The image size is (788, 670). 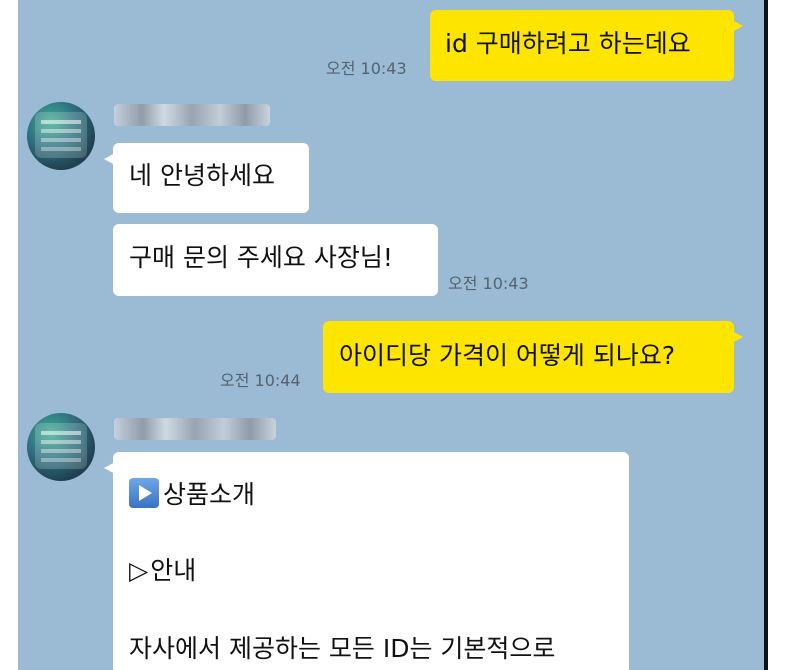 I want to click on message-heading-line: 상품소개, so click(x=379, y=517).